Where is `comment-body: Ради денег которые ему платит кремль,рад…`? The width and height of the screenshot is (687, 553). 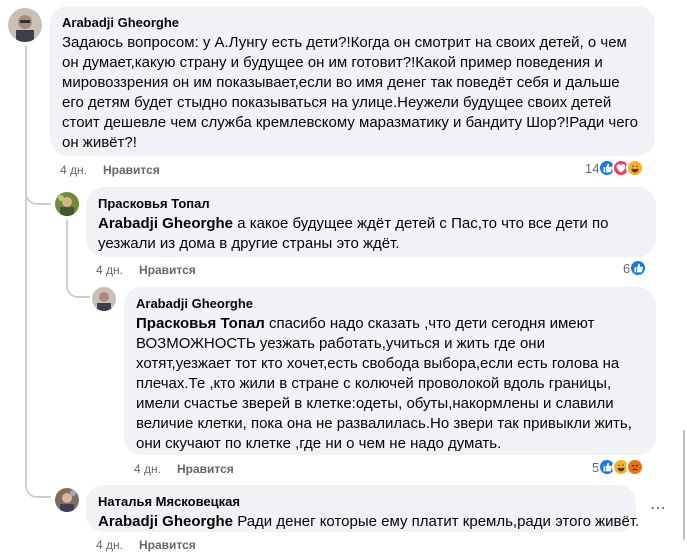
comment-body: Ради денег которые ему платит кремль,рад… is located at coordinates (436, 521).